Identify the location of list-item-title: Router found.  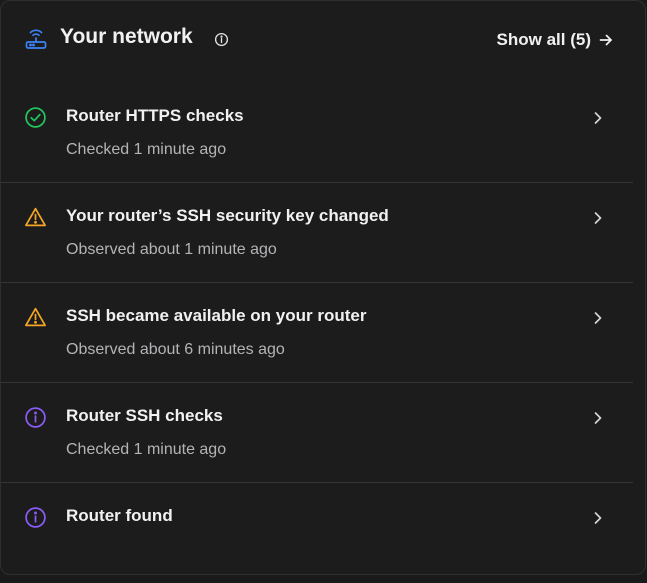
(119, 515).